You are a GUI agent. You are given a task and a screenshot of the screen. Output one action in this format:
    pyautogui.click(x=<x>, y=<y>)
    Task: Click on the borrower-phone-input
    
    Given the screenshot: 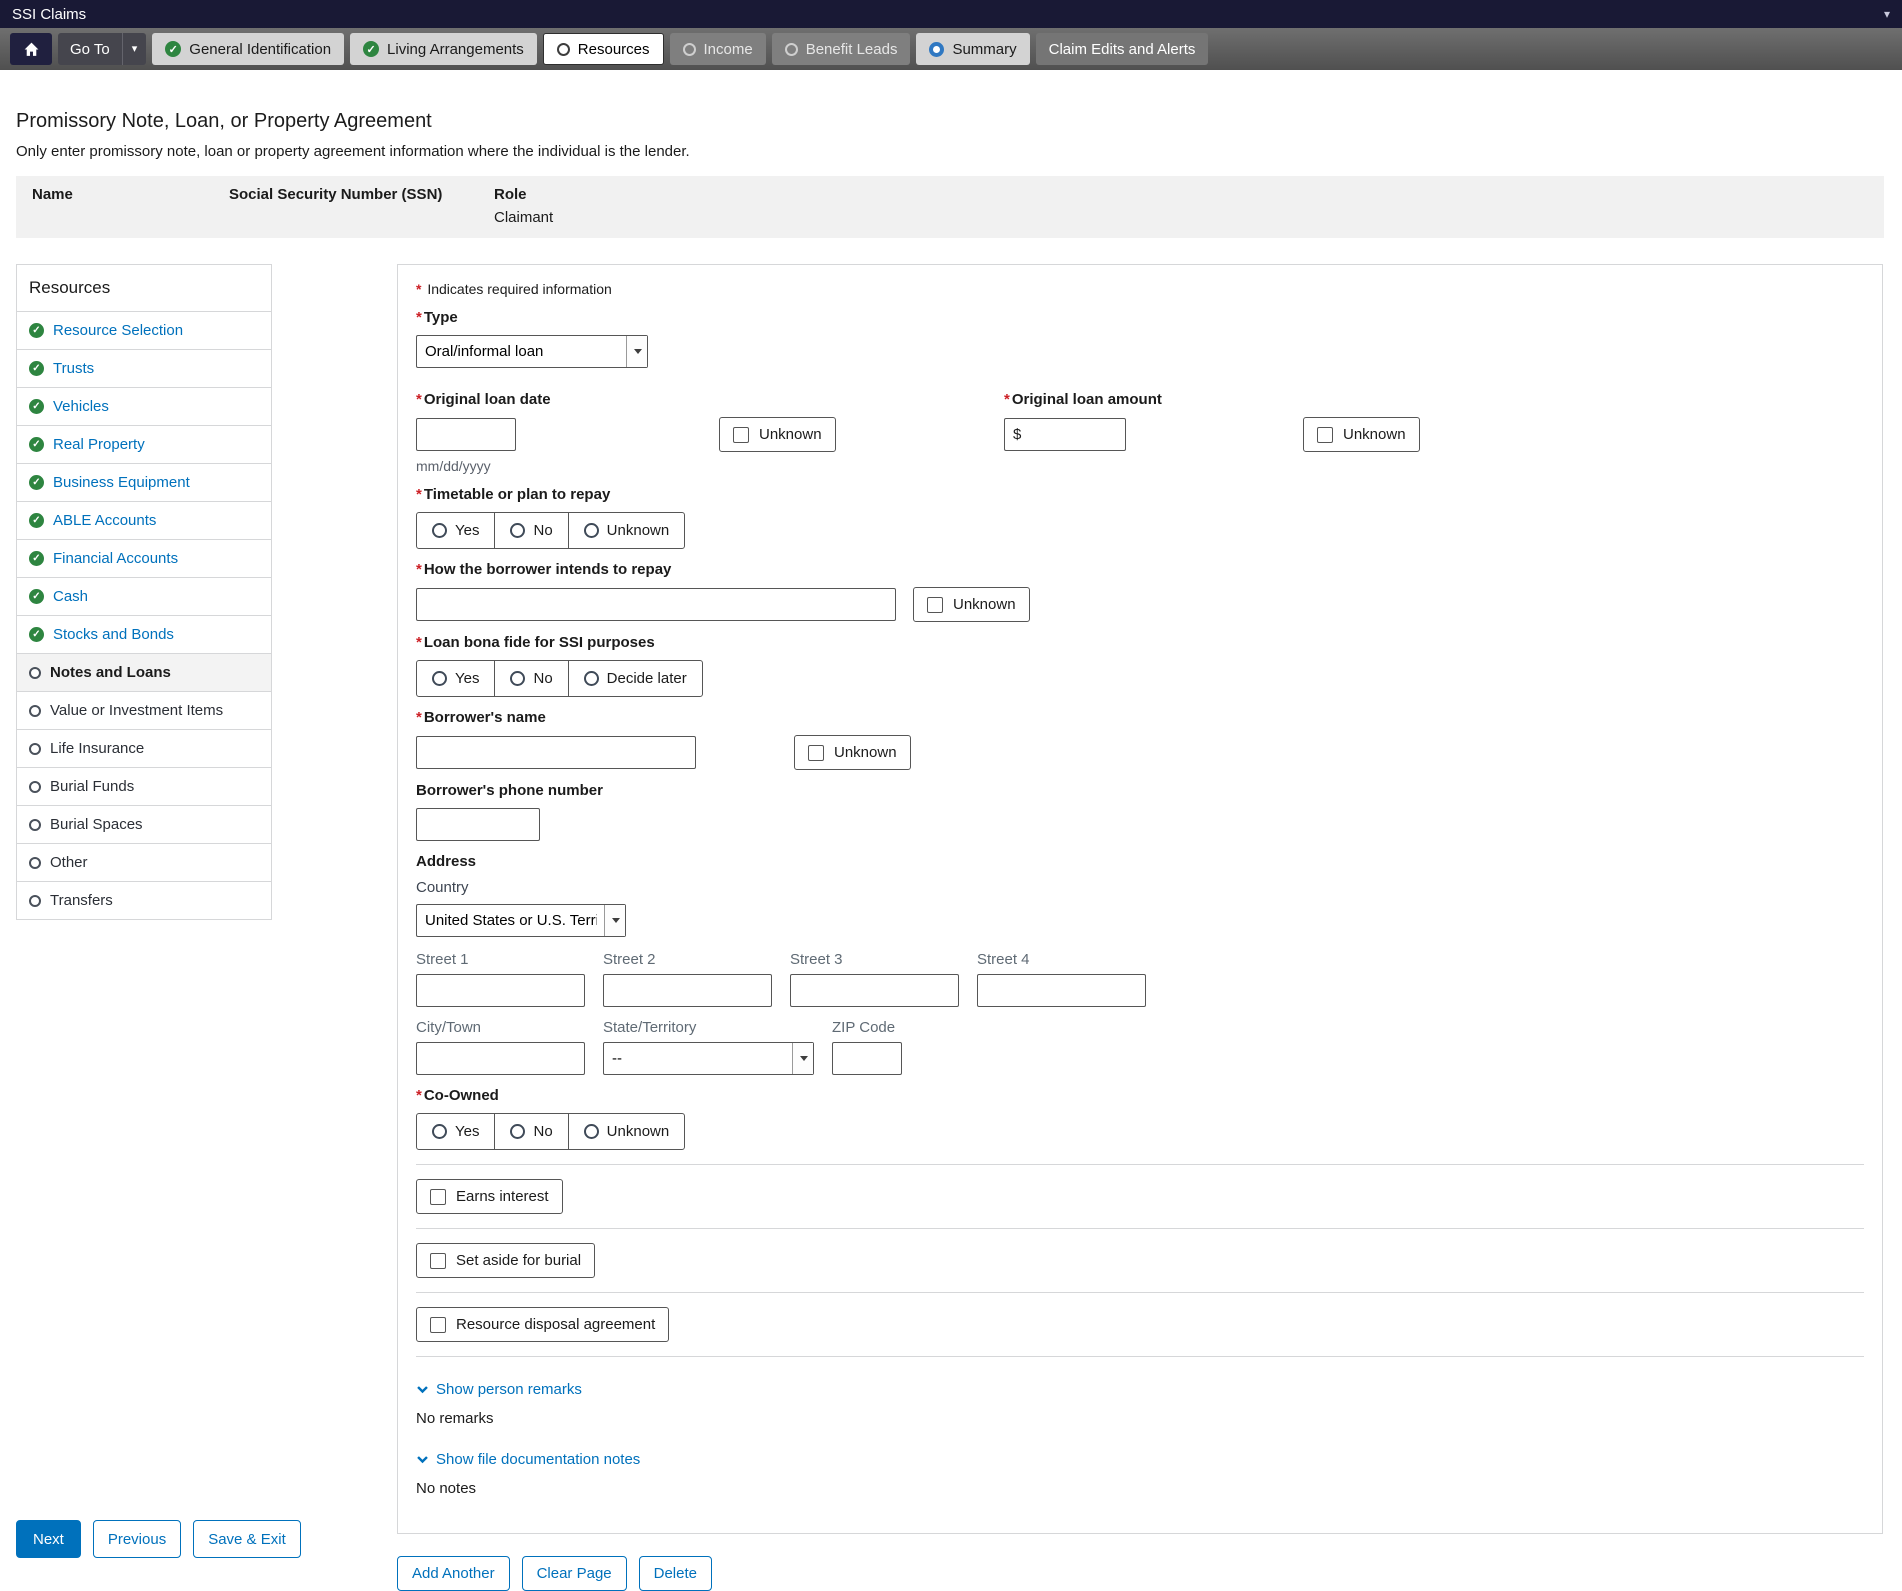 What is the action you would take?
    pyautogui.click(x=478, y=824)
    